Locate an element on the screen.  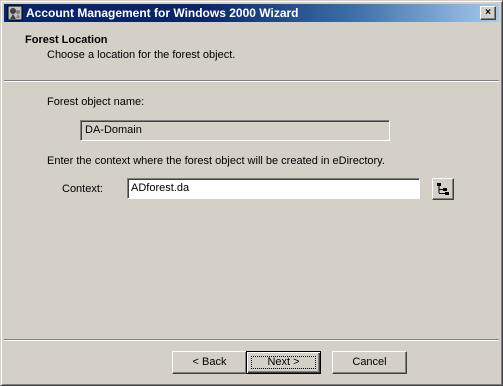
wizard-app-icon is located at coordinates (15, 13).